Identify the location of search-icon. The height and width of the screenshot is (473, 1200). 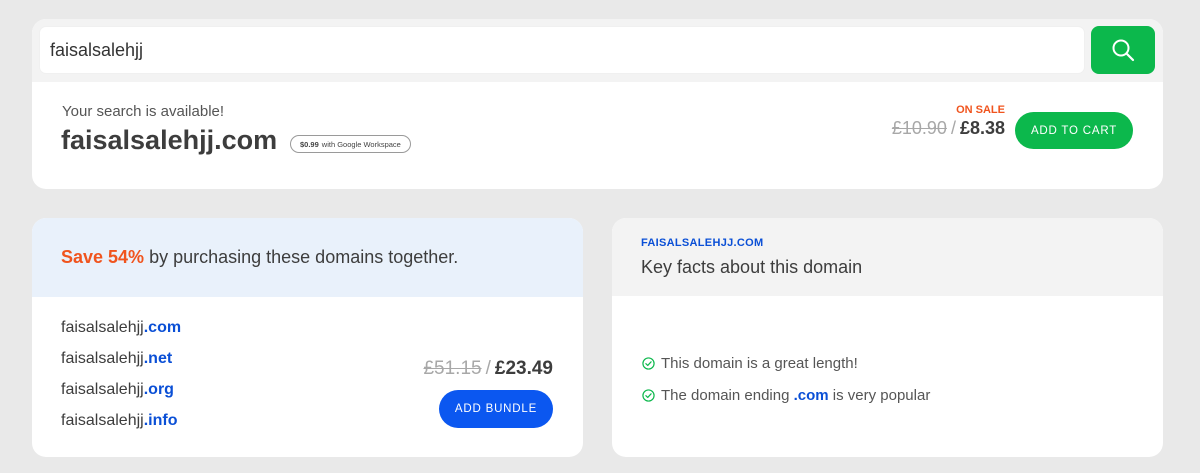
(1123, 50).